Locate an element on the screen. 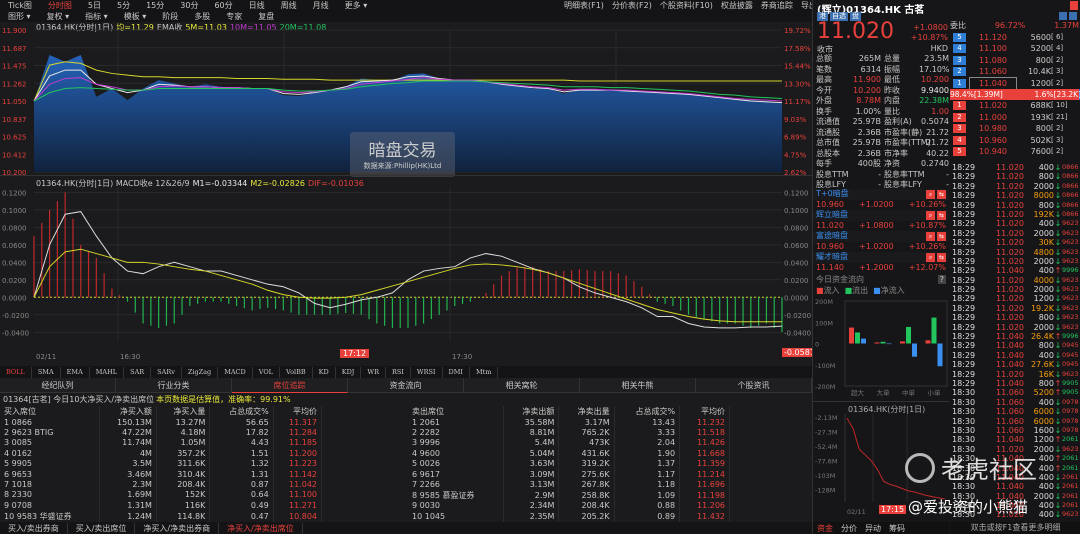 The height and width of the screenshot is (534, 1080). grey-market-name: 耀才暗盘 is located at coordinates (832, 257).